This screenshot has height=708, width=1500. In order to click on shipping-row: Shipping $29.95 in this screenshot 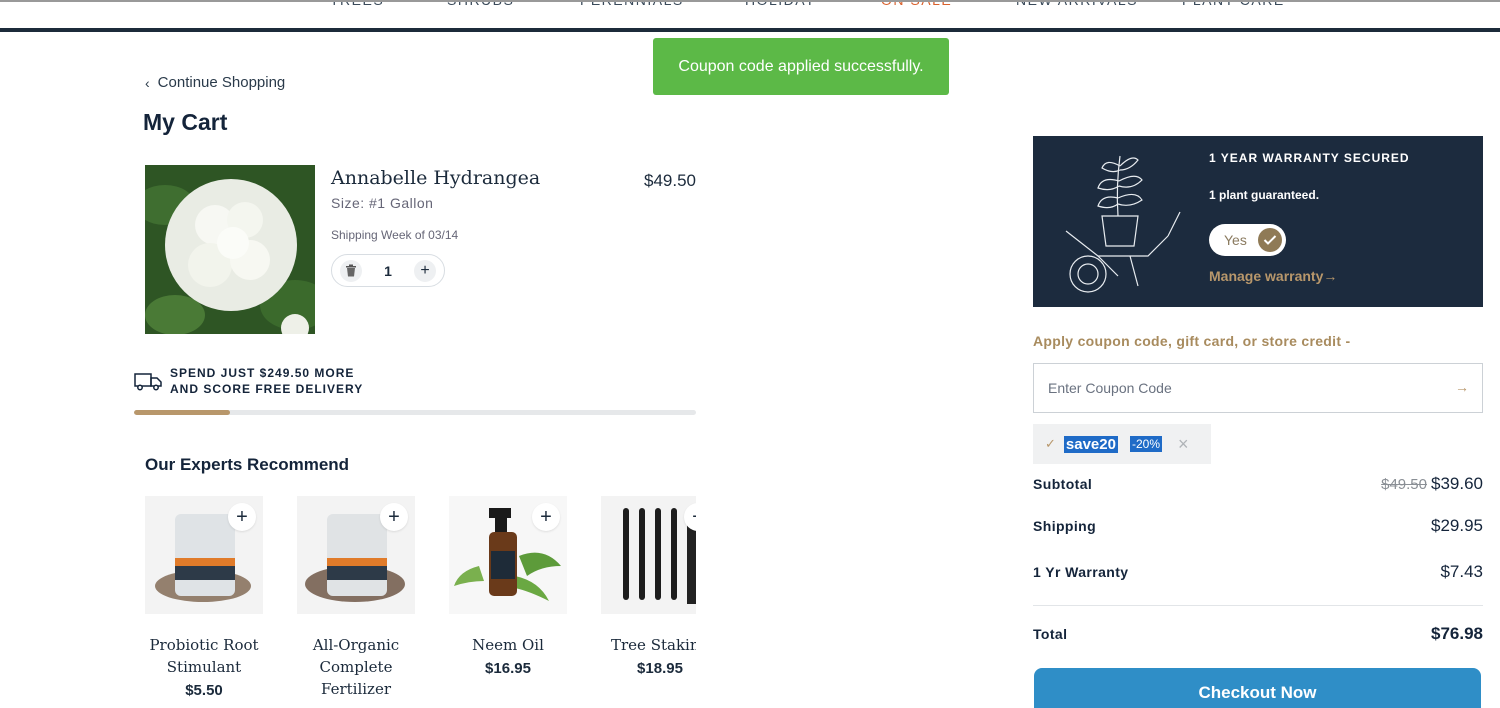, I will do `click(1258, 526)`.